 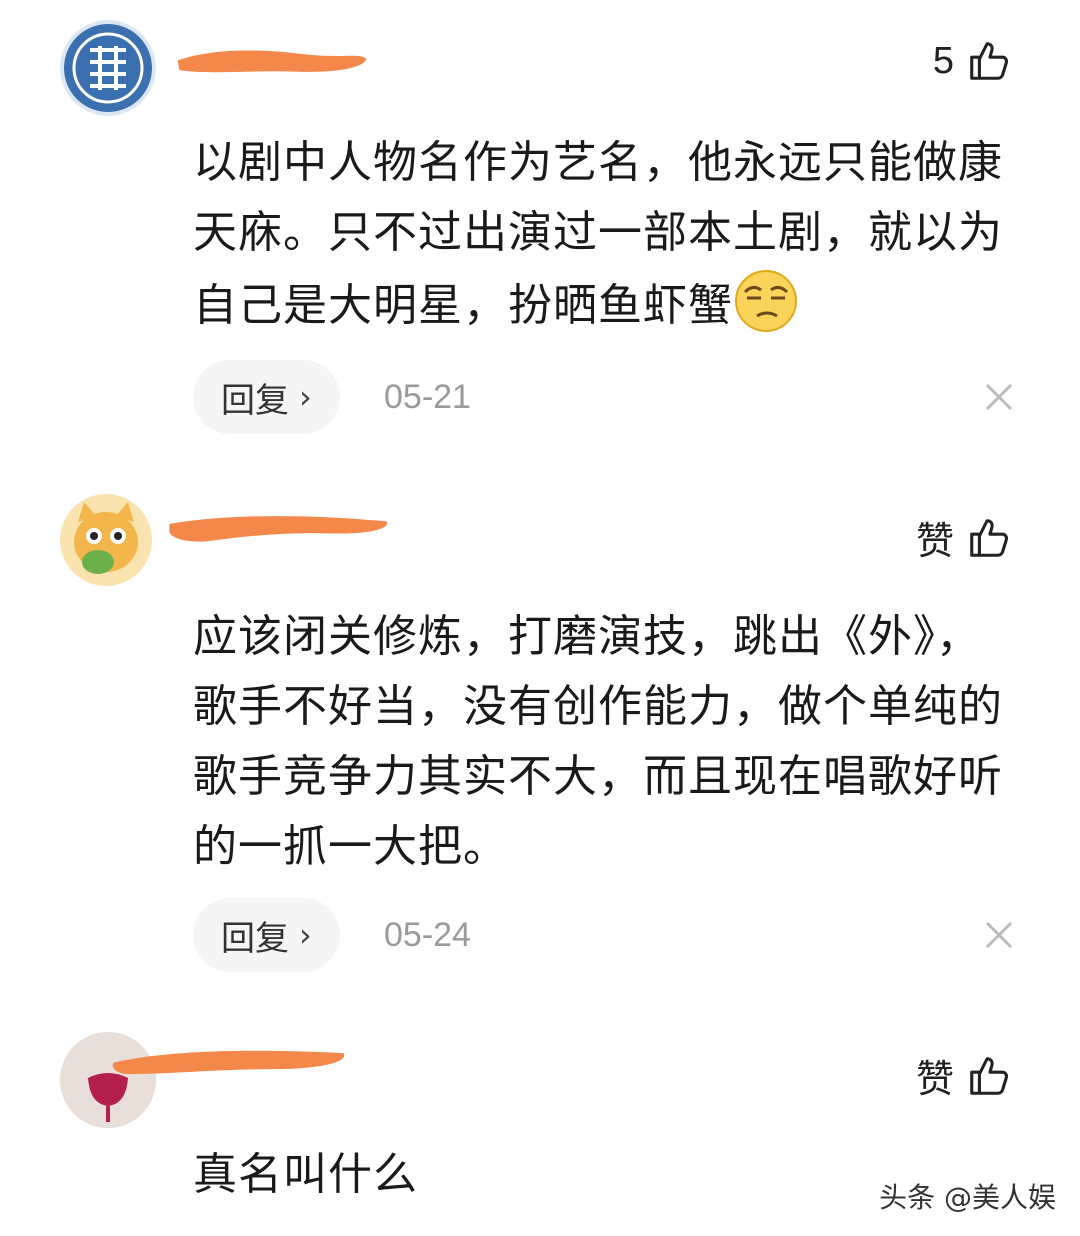 What do you see at coordinates (967, 1197) in the screenshot?
I see `watermark: 头条 @美人娱` at bounding box center [967, 1197].